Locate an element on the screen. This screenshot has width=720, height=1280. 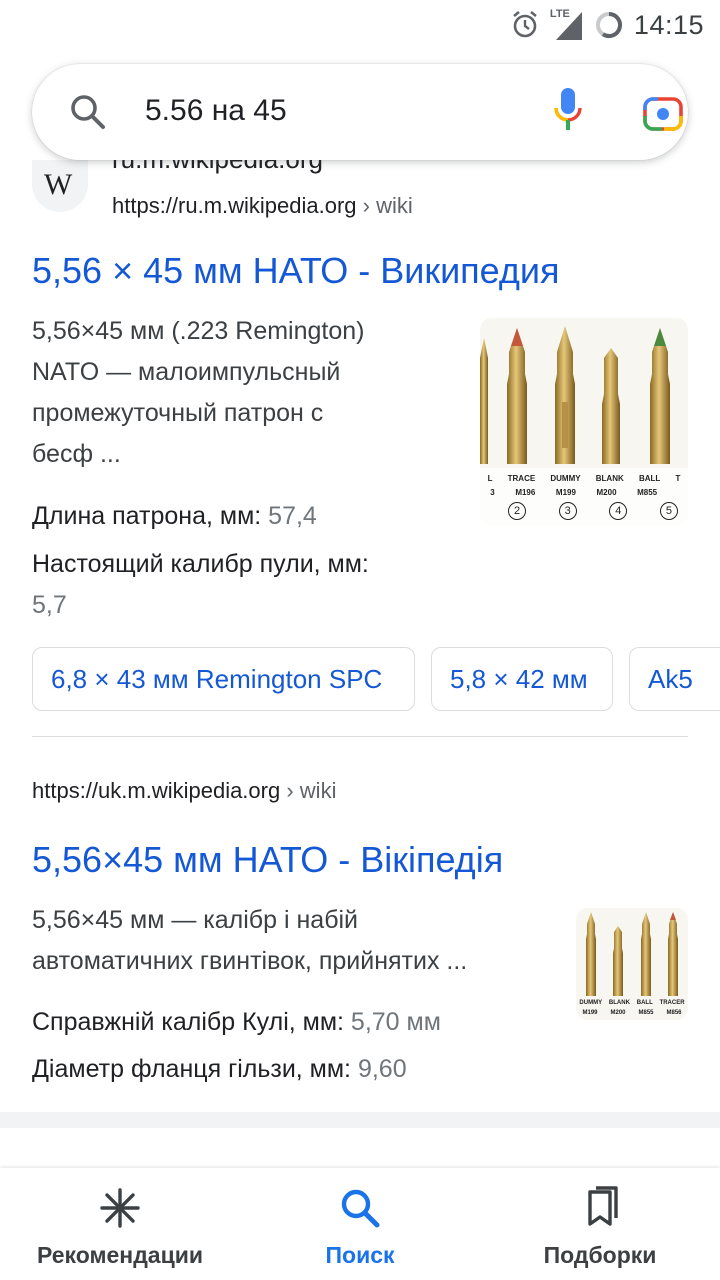
collections-icon is located at coordinates (603, 1206).